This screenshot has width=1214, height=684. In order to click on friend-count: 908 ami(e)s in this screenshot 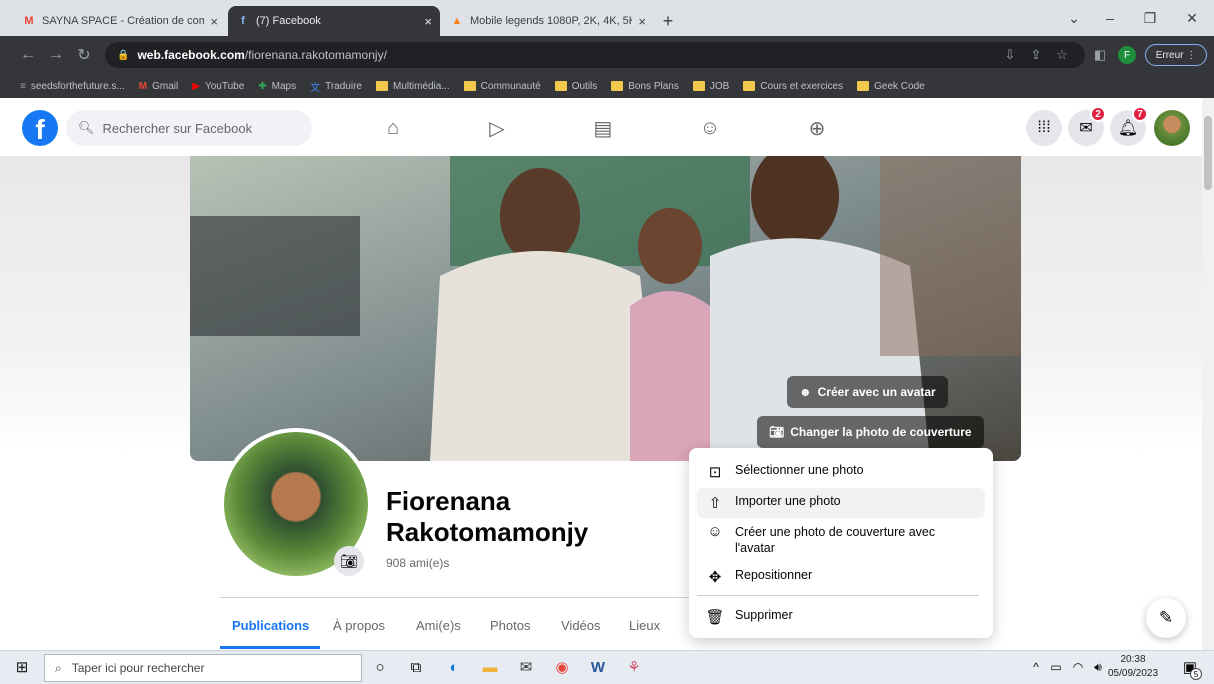, I will do `click(417, 563)`.